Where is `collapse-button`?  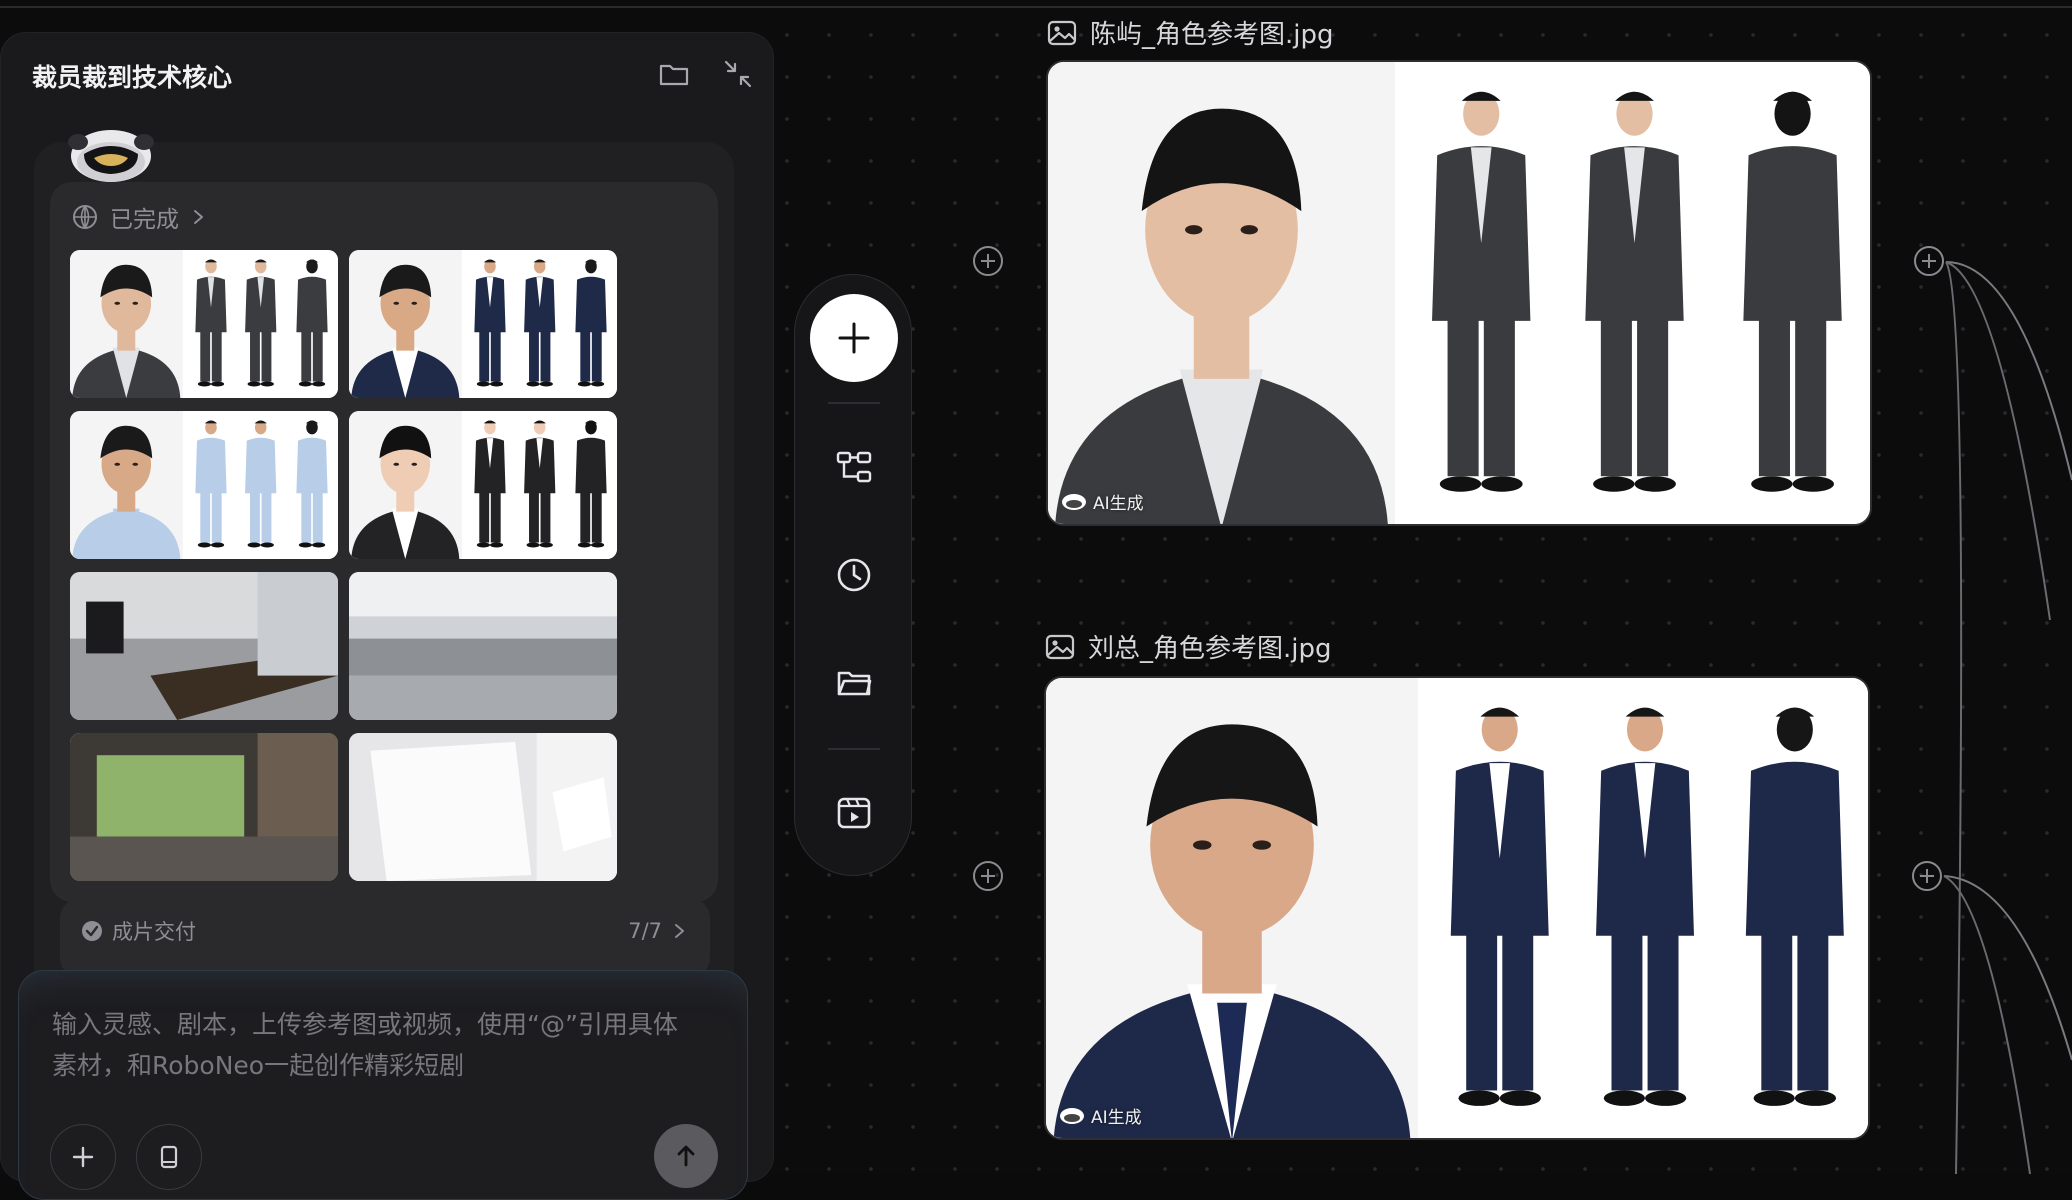 collapse-button is located at coordinates (738, 74).